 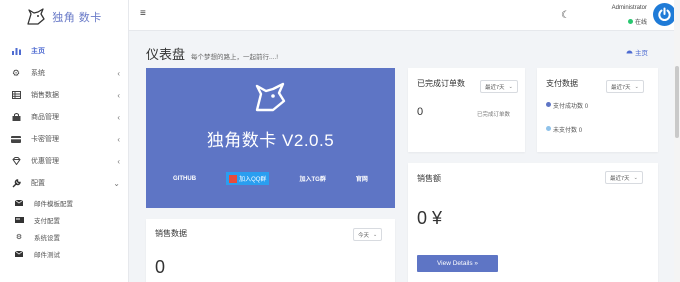 I want to click on sidebar-item-coupons: 优惠管理 ‹, so click(x=64, y=161).